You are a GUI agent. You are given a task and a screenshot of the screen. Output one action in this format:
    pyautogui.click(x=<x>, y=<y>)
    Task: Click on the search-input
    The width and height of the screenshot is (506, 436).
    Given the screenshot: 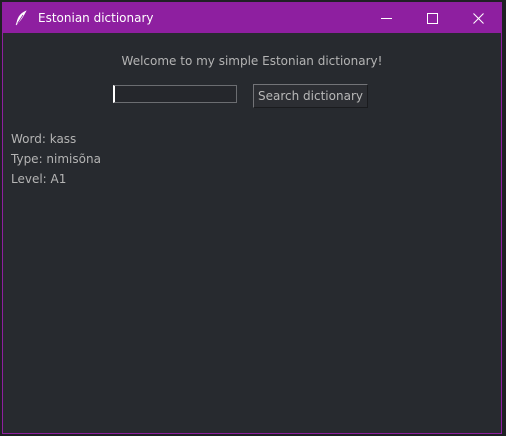 What is the action you would take?
    pyautogui.click(x=175, y=94)
    